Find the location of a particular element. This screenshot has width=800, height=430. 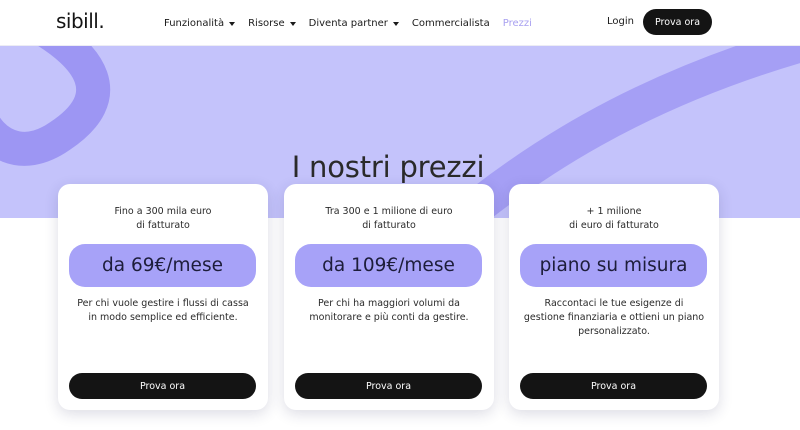

plan-head-line: di euro di fatturato is located at coordinates (614, 225).